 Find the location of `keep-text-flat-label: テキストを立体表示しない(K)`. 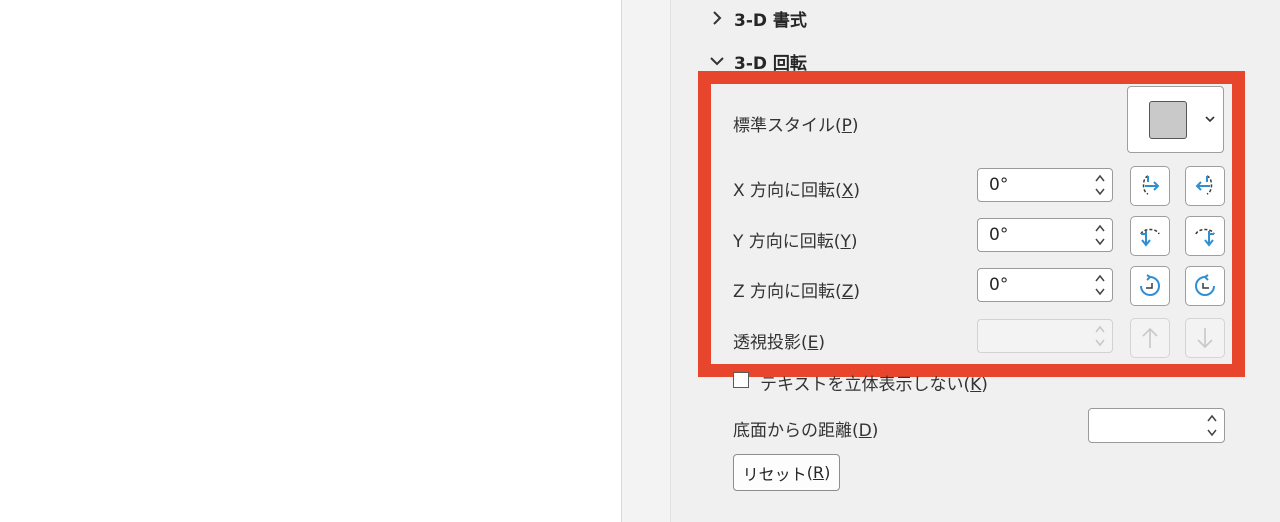

keep-text-flat-label: テキストを立体表示しない(K) is located at coordinates (874, 385).